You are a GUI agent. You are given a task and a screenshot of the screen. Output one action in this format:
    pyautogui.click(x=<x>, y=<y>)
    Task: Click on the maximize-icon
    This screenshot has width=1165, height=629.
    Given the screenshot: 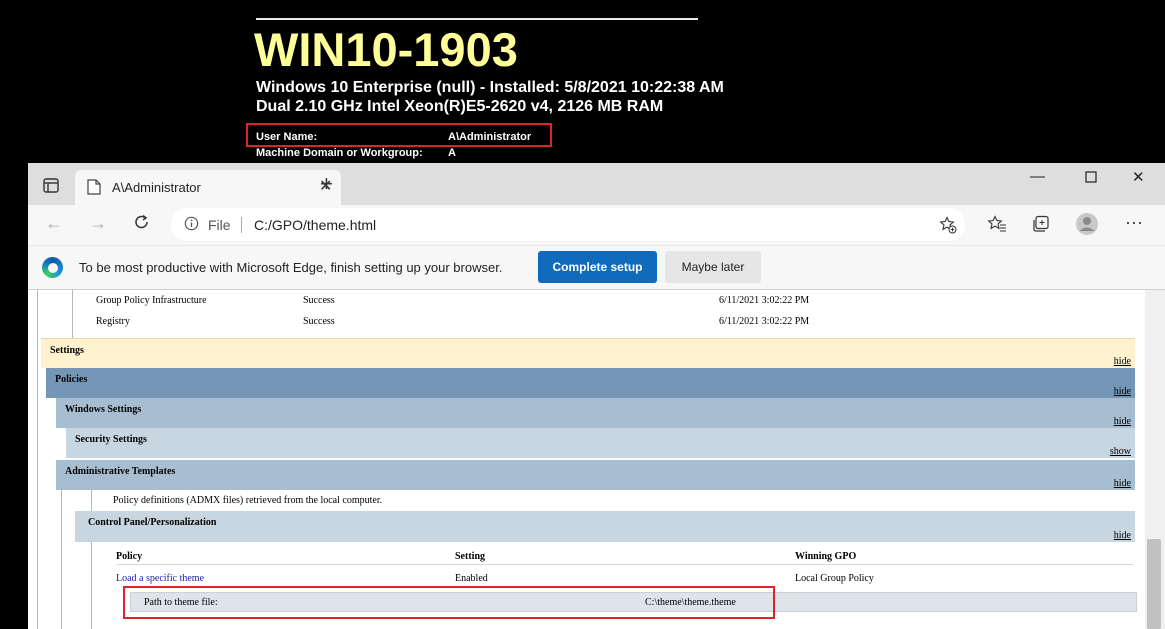 What is the action you would take?
    pyautogui.click(x=1091, y=177)
    